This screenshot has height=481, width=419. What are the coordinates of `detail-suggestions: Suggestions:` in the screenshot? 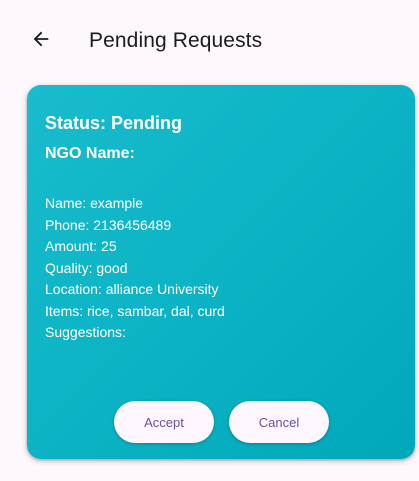 It's located at (85, 332).